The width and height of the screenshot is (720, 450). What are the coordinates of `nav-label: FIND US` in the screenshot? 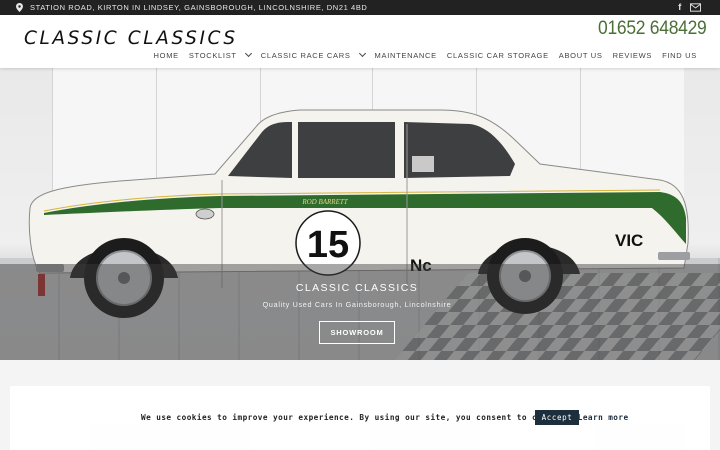 It's located at (679, 55).